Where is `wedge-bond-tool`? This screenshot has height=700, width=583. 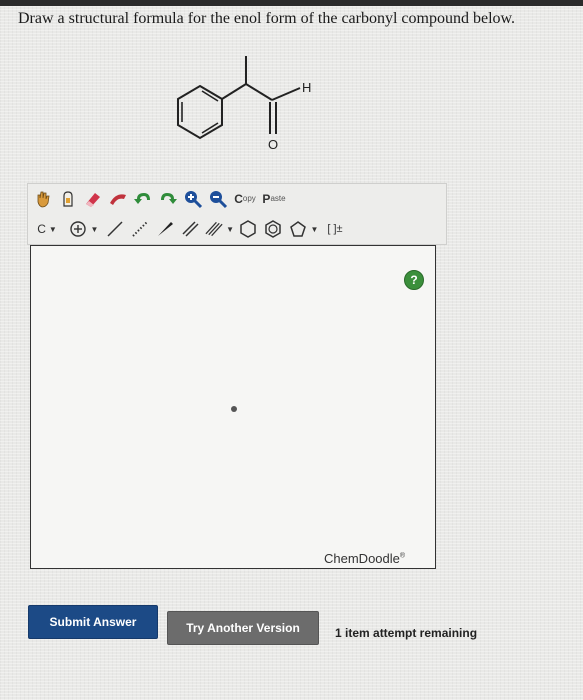 wedge-bond-tool is located at coordinates (165, 229).